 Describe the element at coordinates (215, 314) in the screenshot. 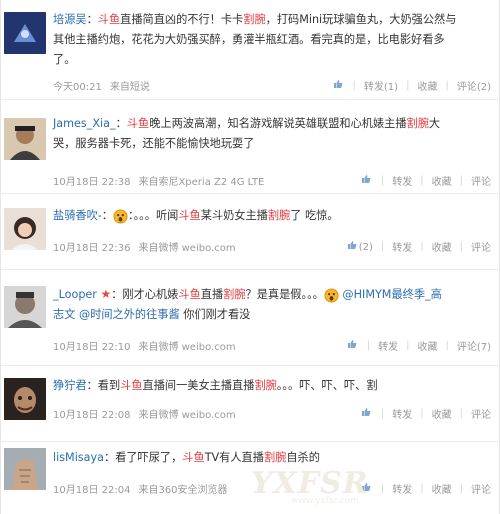

I see `post-text: 你们刚才看没` at that location.